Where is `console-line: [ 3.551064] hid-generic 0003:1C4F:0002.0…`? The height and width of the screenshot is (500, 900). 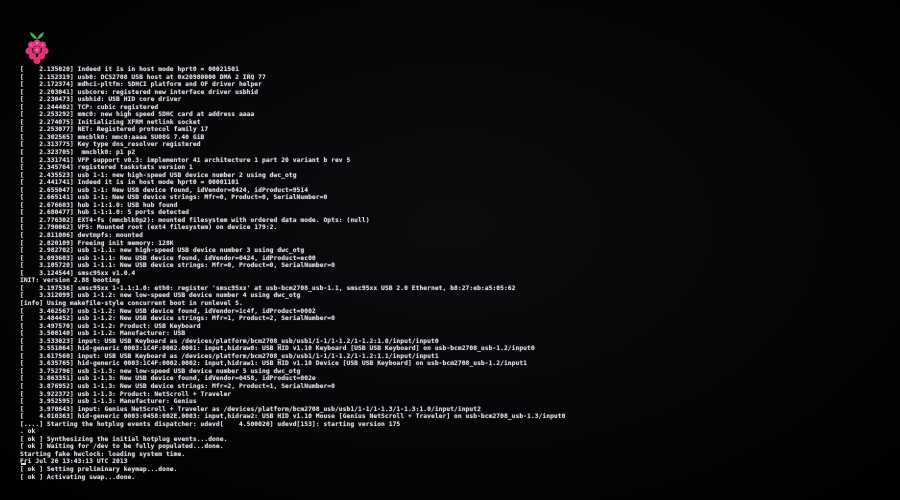
console-line: [ 3.551064] hid-generic 0003:1C4F:0002.0… is located at coordinates (277, 349).